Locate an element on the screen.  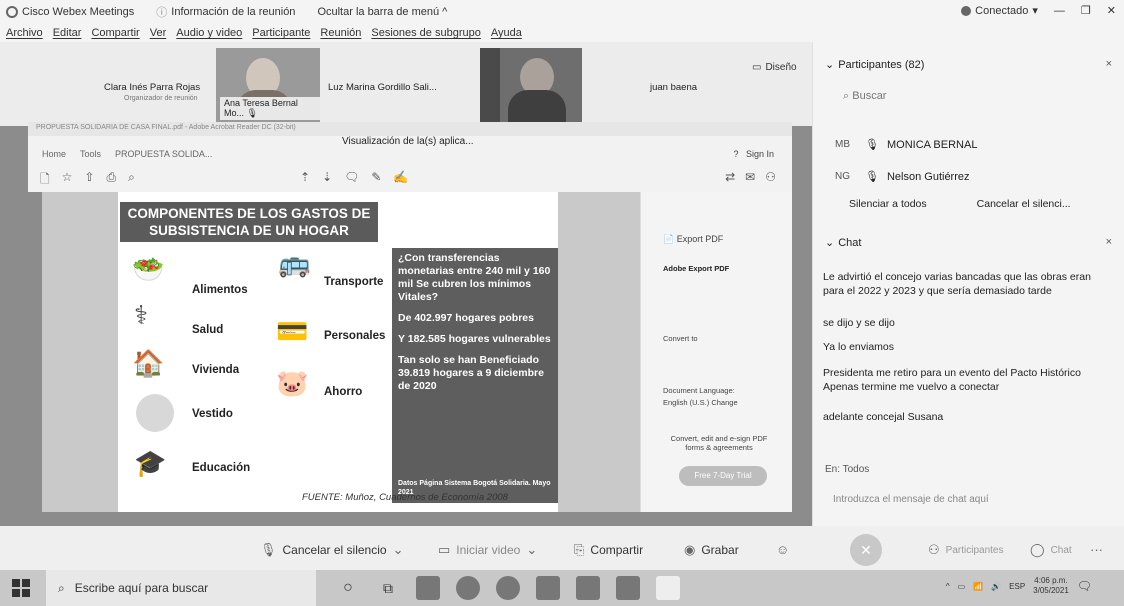
acrobat-tab-home: Home is located at coordinates (54, 154).